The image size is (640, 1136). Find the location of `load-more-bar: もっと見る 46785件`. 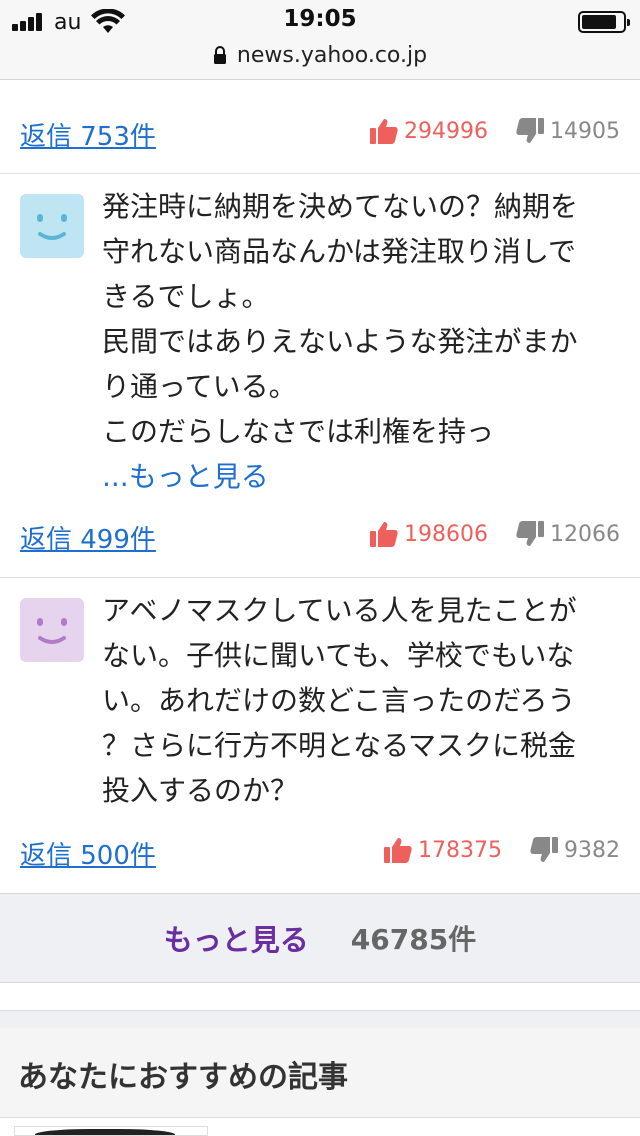

load-more-bar: もっと見る 46785件 is located at coordinates (320, 938).